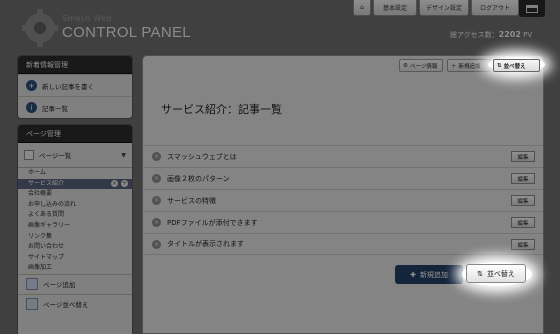  What do you see at coordinates (75, 184) in the screenshot?
I see `page-item-services: サービス紹介 × +` at bounding box center [75, 184].